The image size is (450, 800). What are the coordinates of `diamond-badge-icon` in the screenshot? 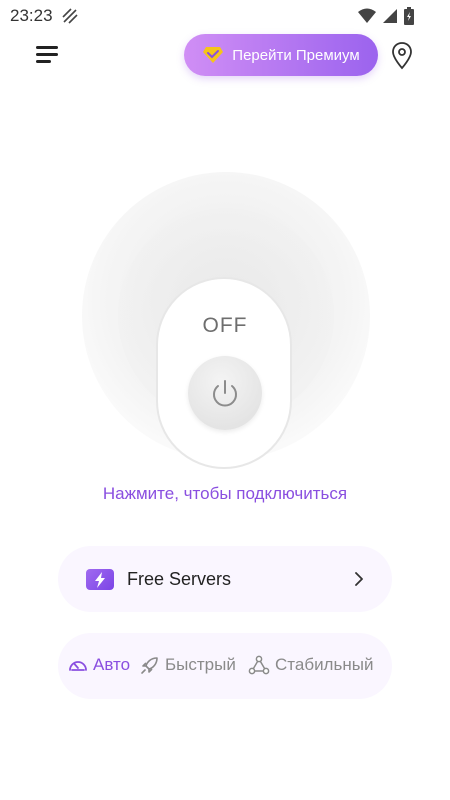 It's located at (213, 55).